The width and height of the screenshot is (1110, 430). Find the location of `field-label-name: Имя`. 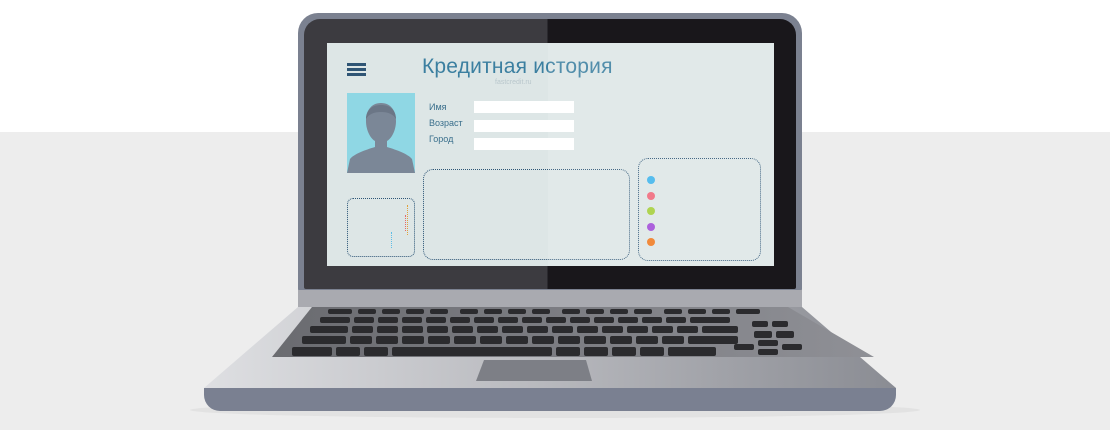

field-label-name: Имя is located at coordinates (438, 107).